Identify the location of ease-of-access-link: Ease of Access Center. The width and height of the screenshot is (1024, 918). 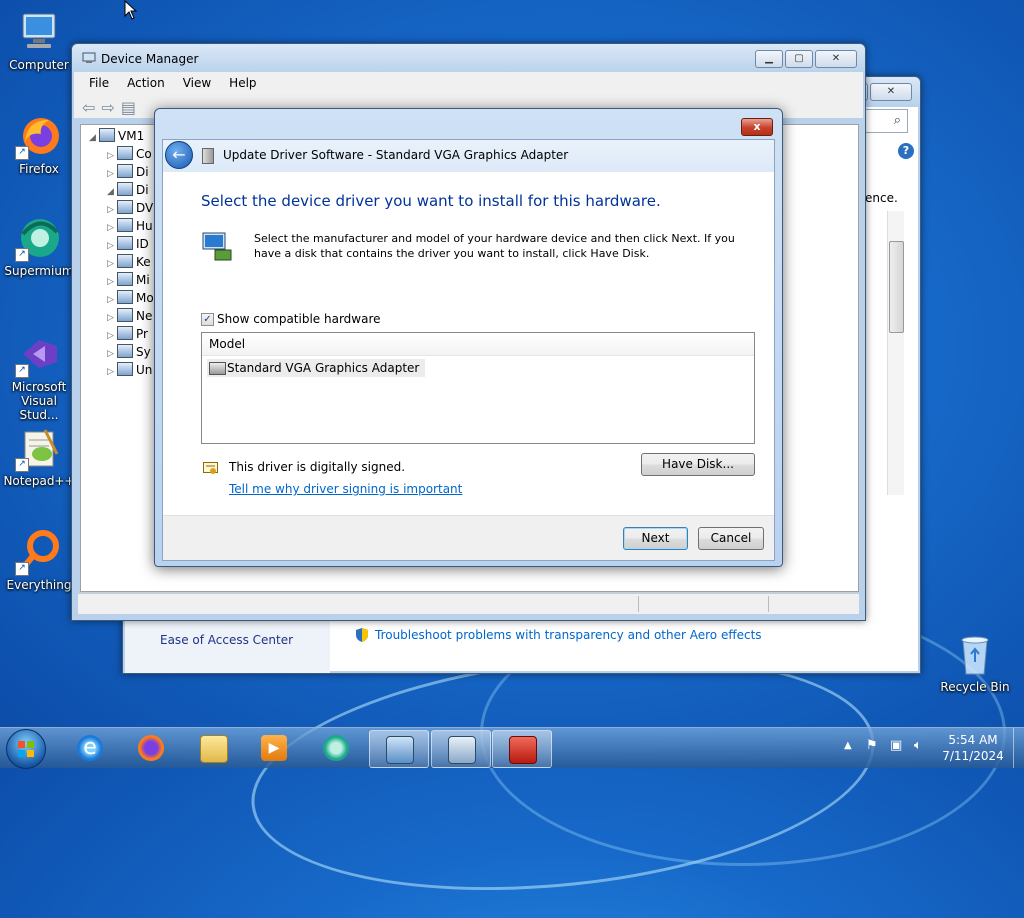
(226, 640).